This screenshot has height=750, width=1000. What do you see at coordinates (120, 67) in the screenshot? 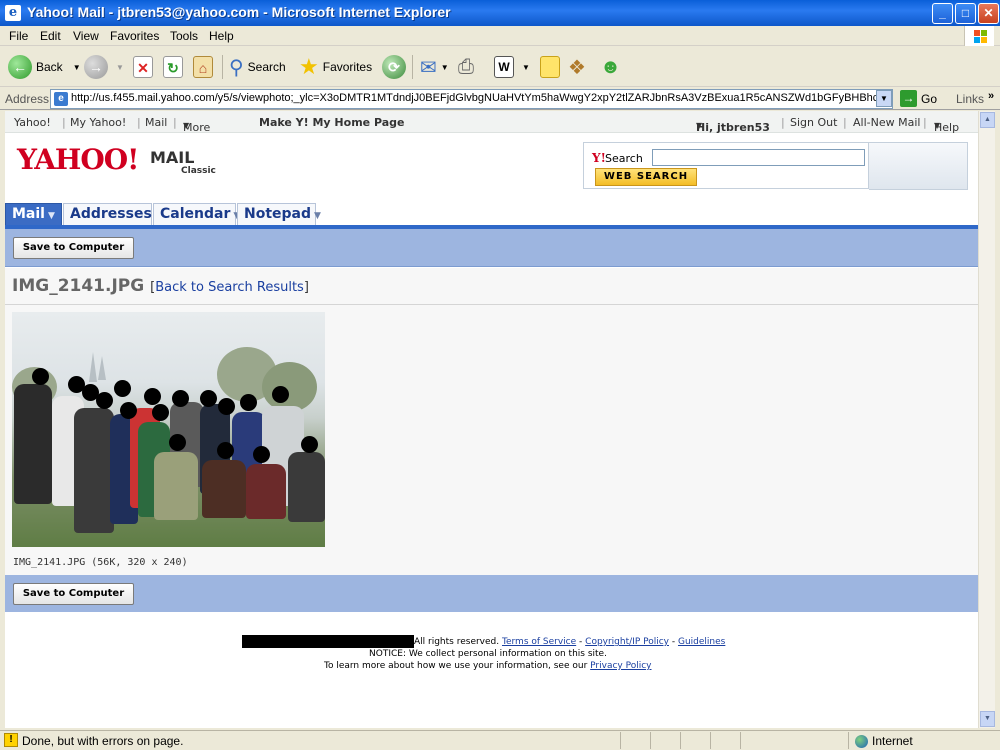
I see `forward-dropdown-icon: ▼` at bounding box center [120, 67].